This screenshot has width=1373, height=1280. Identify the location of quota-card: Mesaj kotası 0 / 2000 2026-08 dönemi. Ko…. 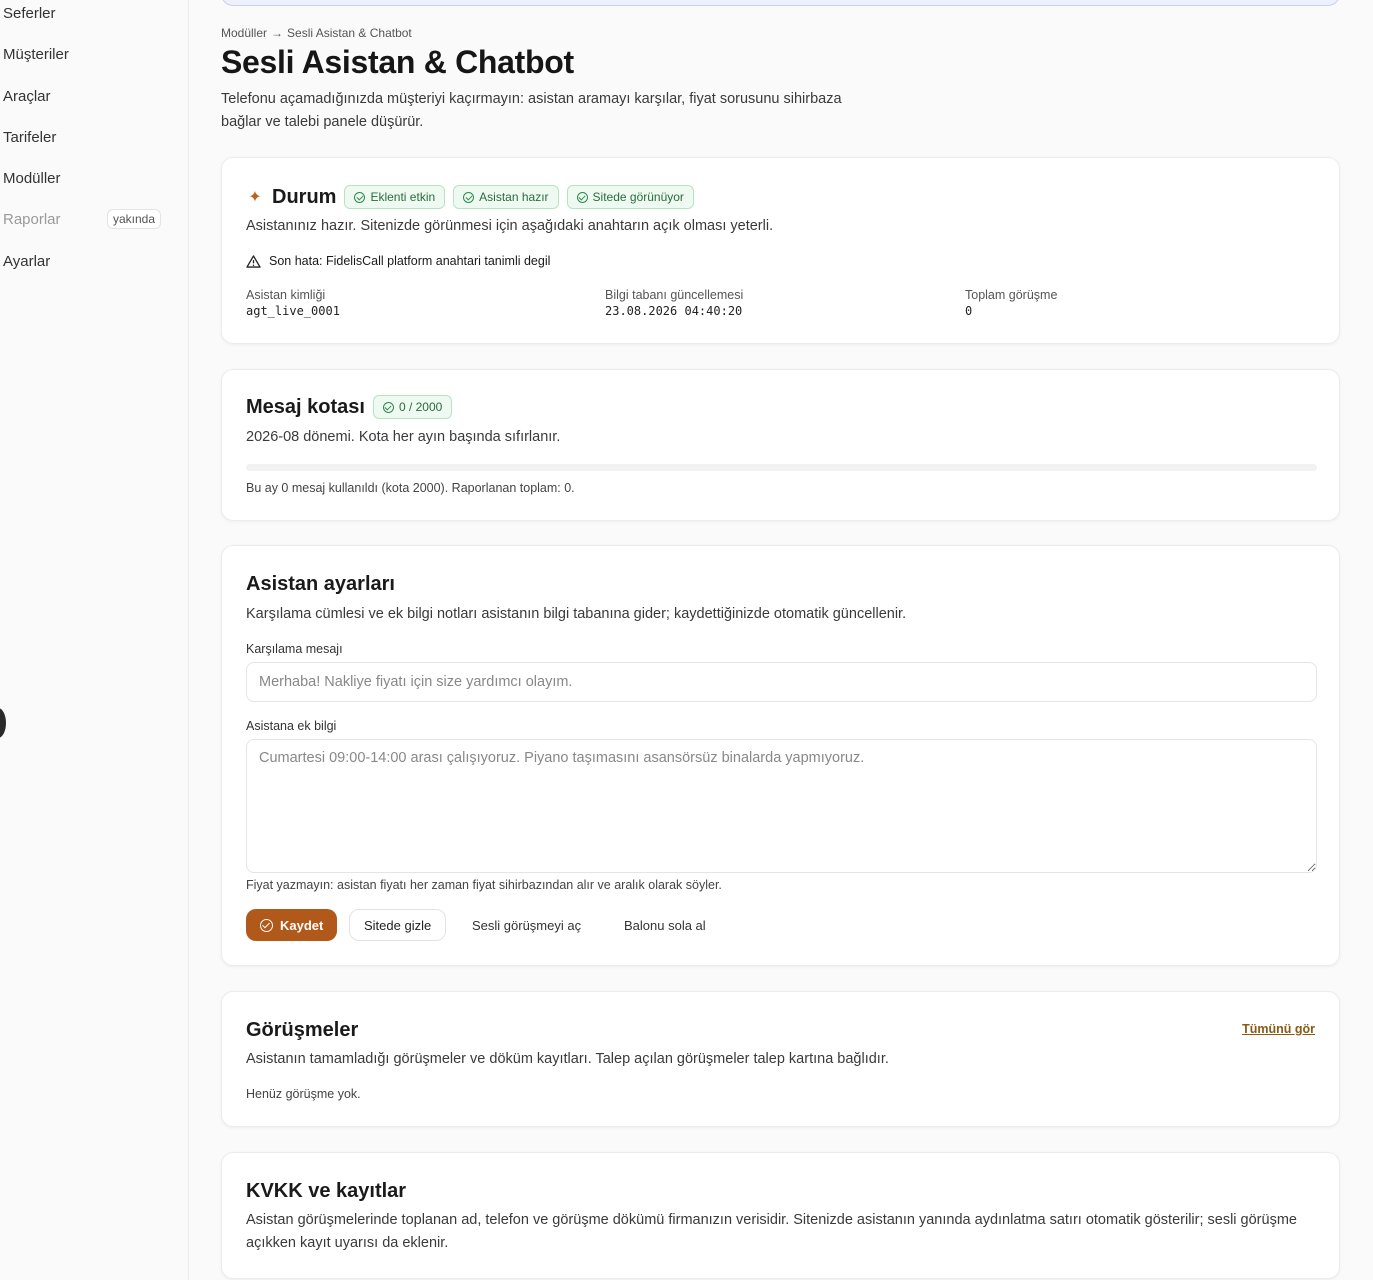
(780, 445).